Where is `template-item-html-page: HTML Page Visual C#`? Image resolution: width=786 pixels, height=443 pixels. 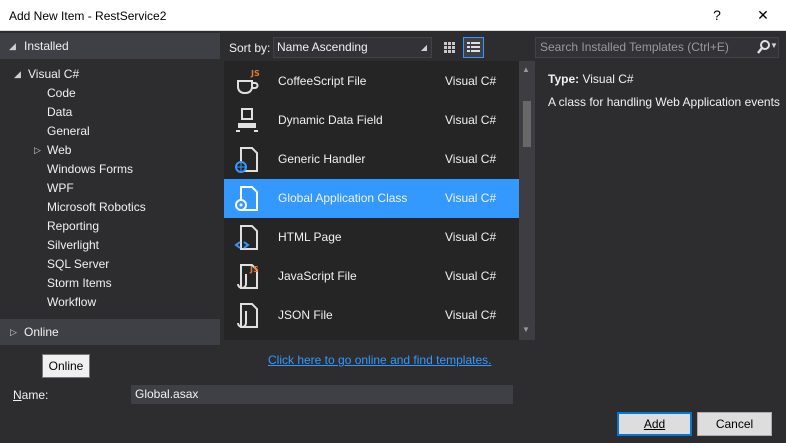
template-item-html-page: HTML Page Visual C# is located at coordinates (371, 237).